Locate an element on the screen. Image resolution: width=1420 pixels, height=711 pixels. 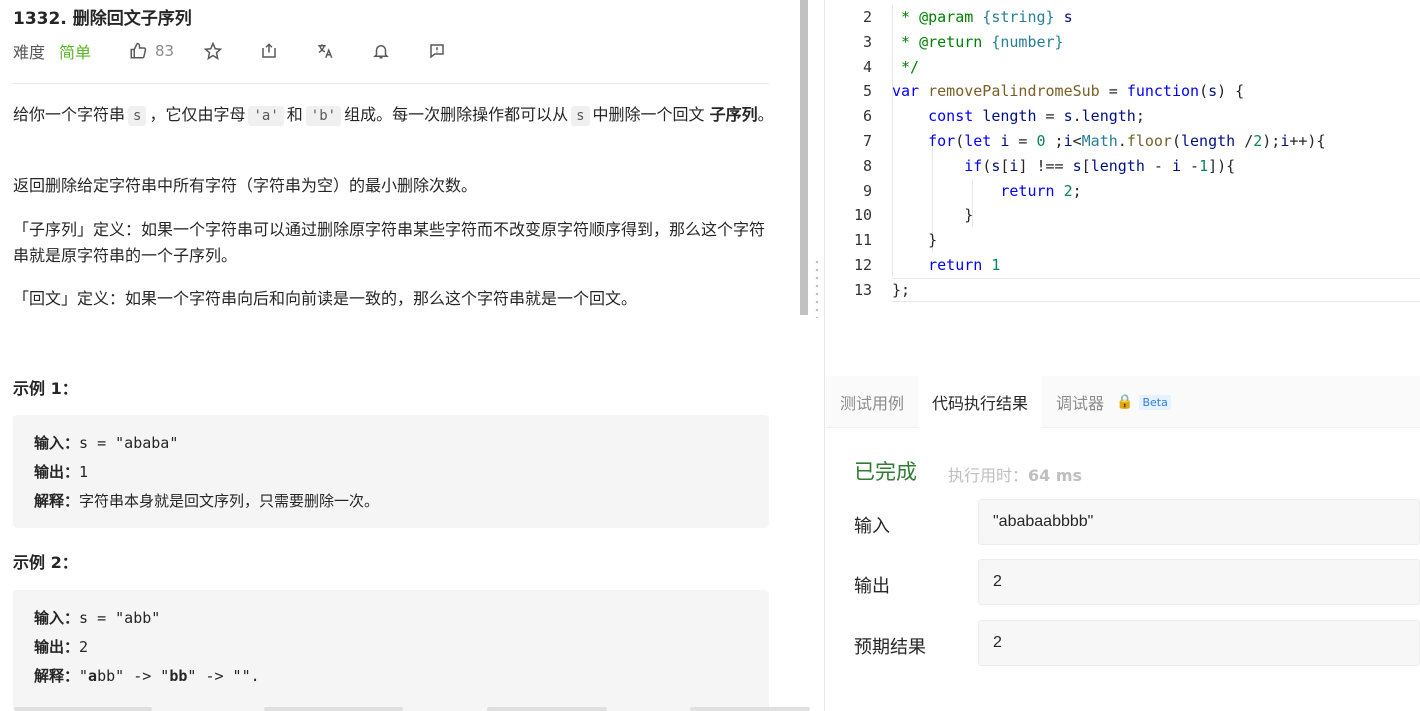
tab-debugger-label: 调试器 is located at coordinates (1080, 403).